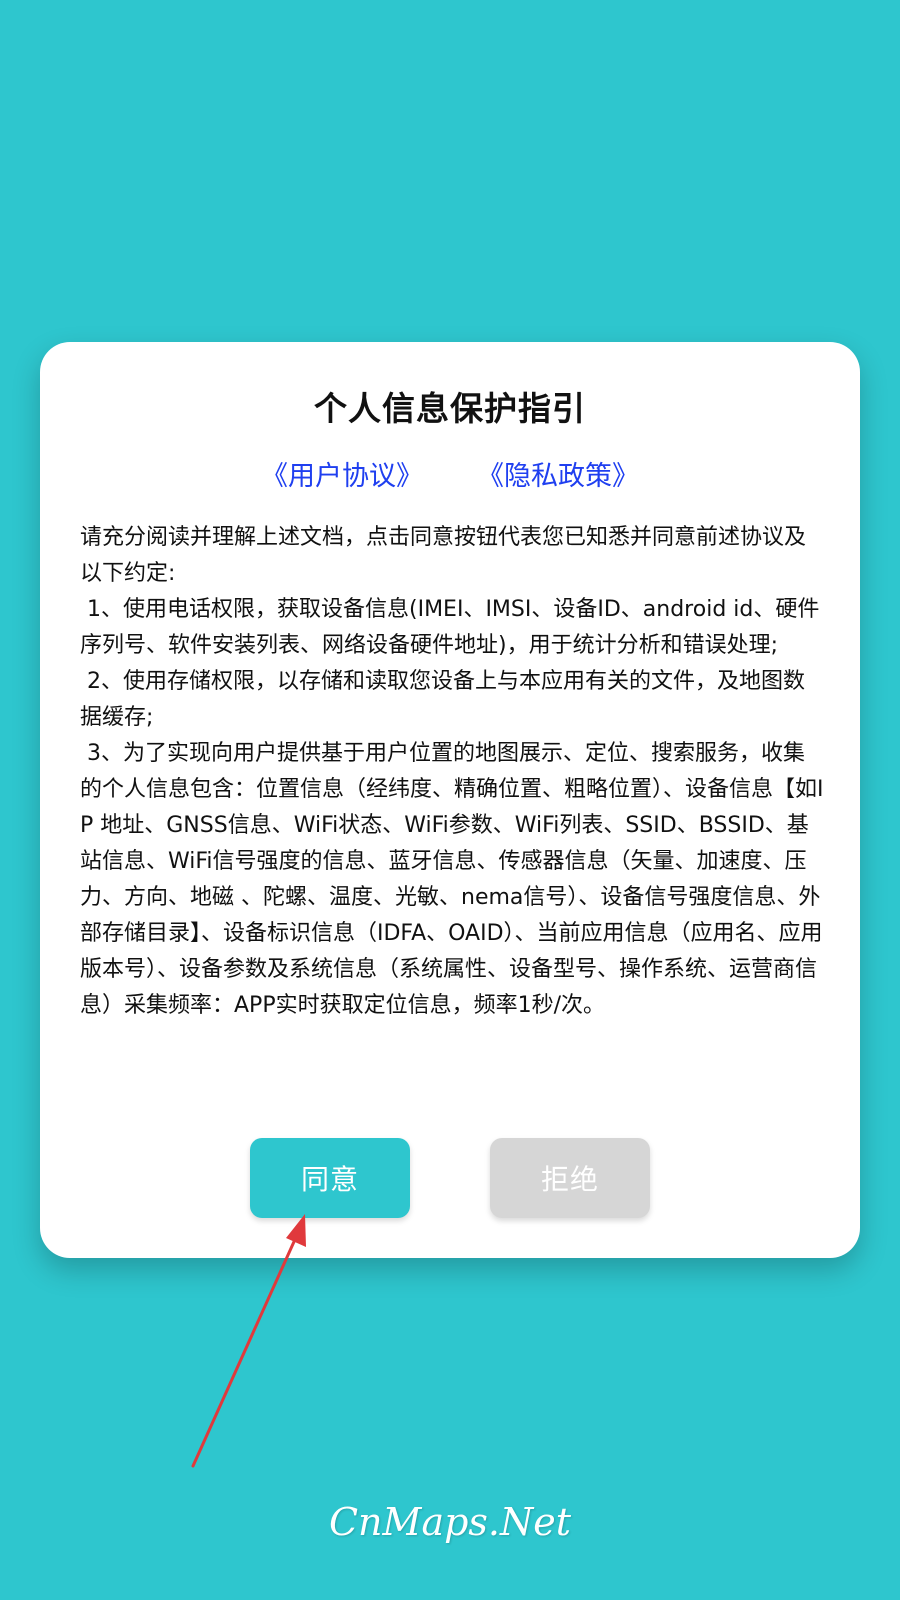 The width and height of the screenshot is (900, 1600). I want to click on watermark-logo: CnMaps.Net, so click(450, 1522).